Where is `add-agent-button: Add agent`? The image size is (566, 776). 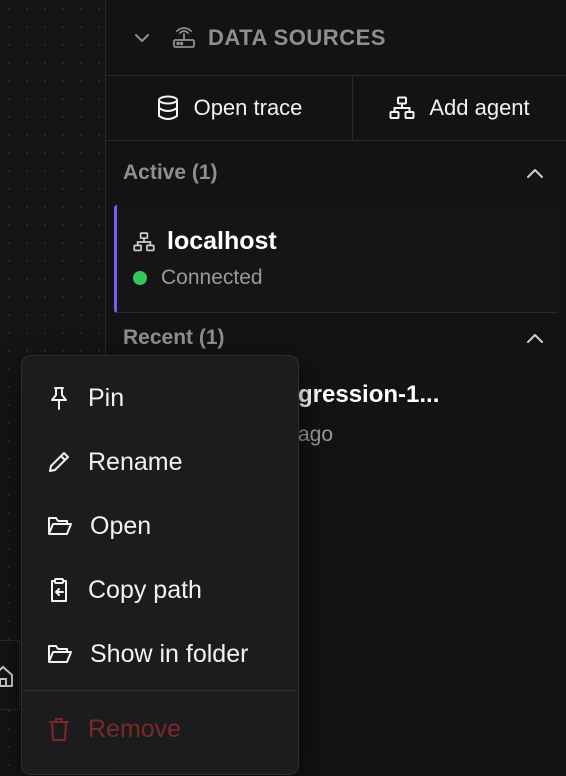
add-agent-button: Add agent is located at coordinates (459, 108).